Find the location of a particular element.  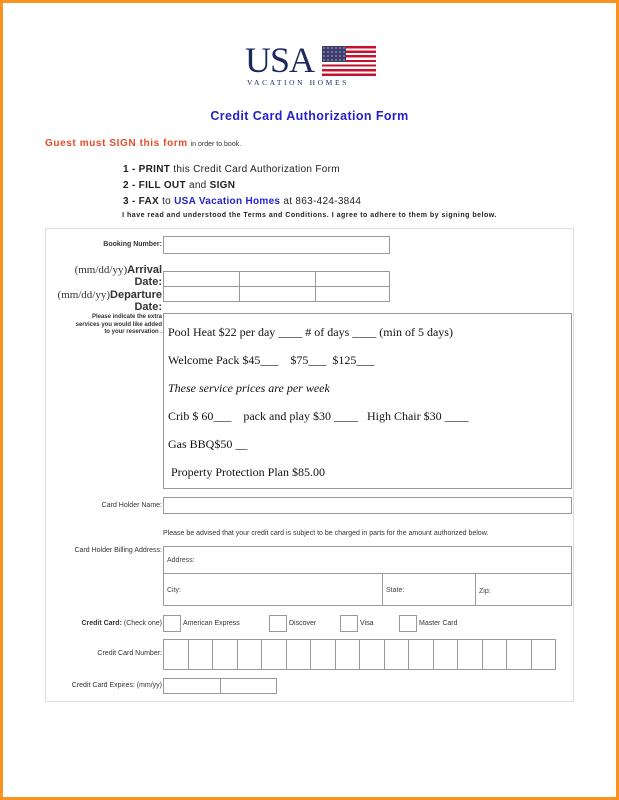

service-welcome-pack: Welcome Pack $45___ $75___ $125___ is located at coordinates (271, 360).